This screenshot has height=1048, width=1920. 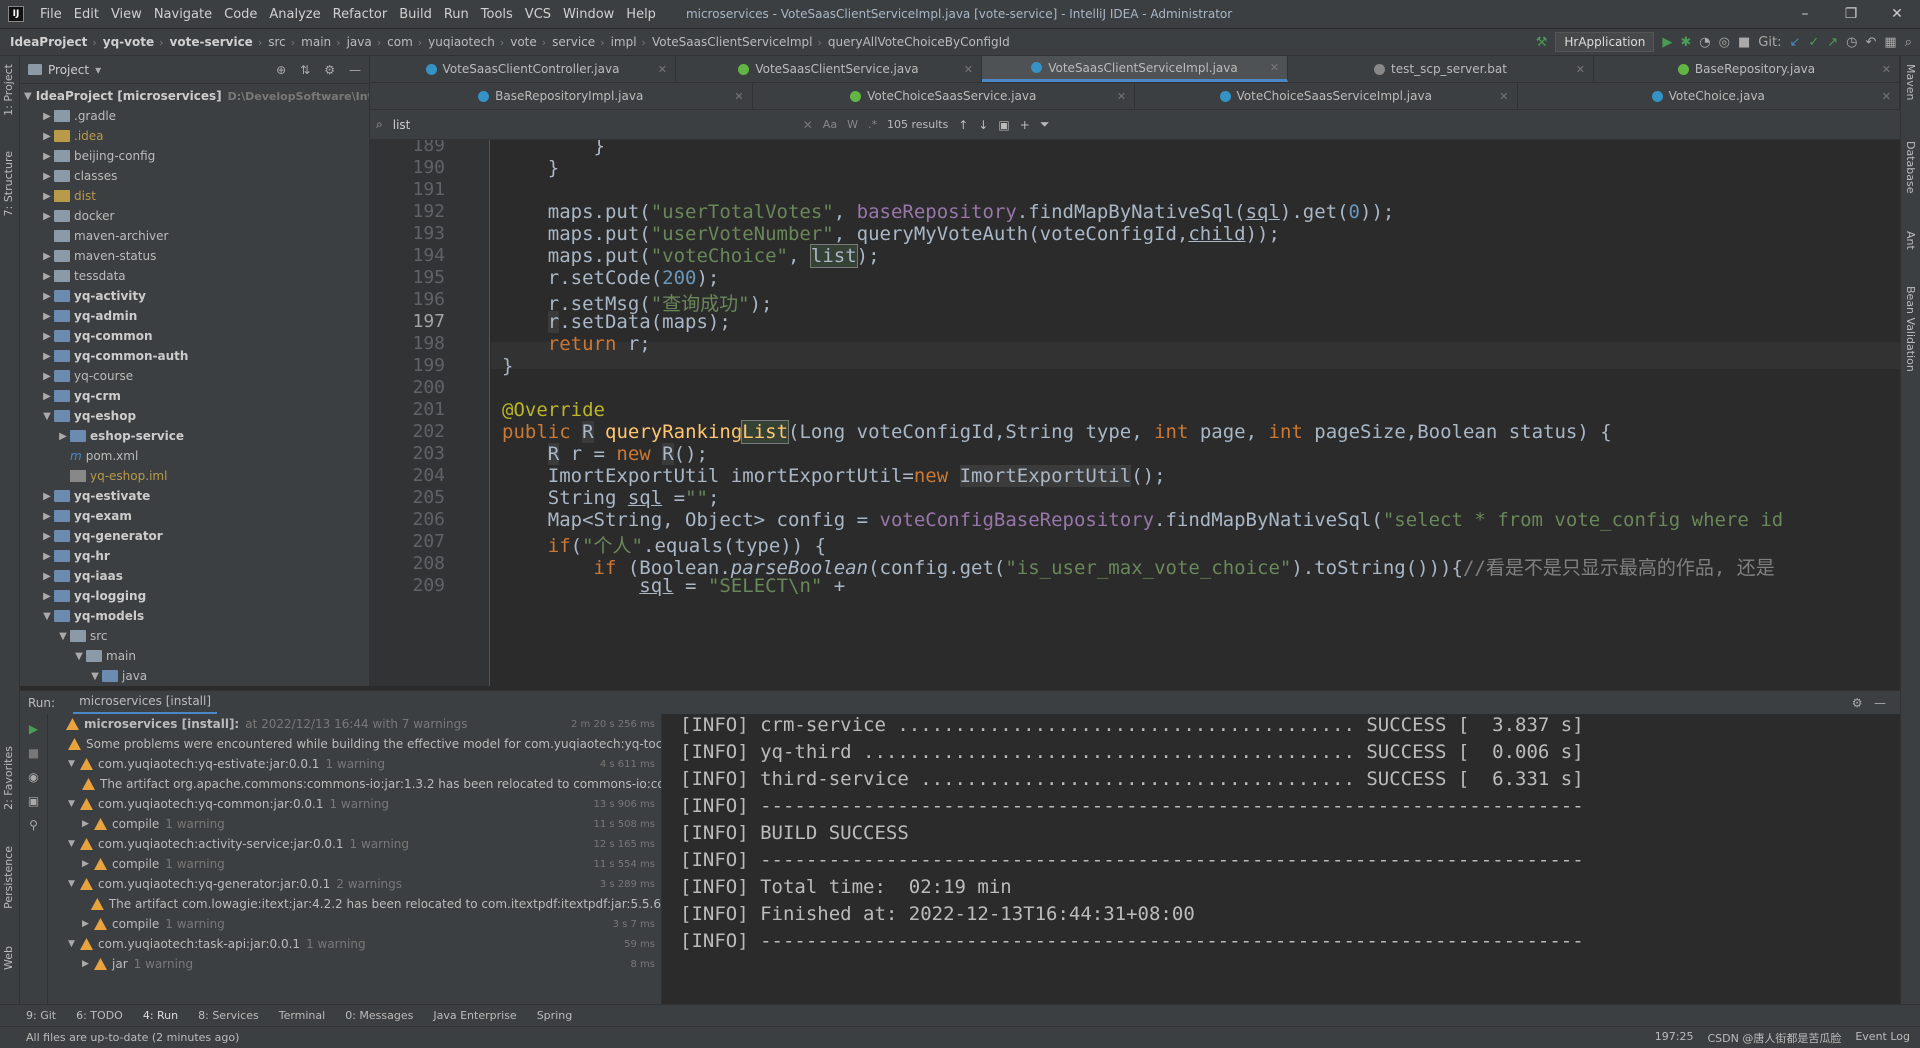 I want to click on tree-item: ▶ yq-admin, so click(x=194, y=316).